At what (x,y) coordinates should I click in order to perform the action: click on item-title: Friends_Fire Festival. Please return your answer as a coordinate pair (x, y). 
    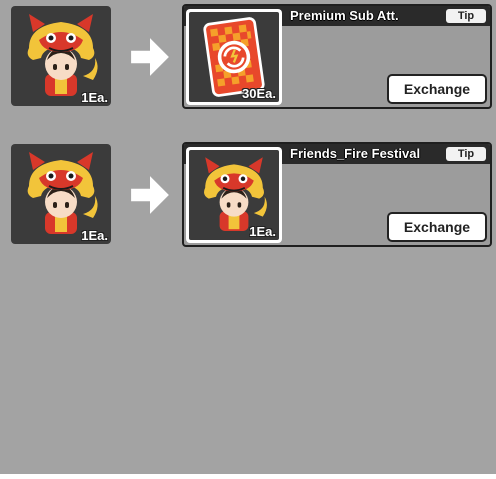
    Looking at the image, I should click on (355, 153).